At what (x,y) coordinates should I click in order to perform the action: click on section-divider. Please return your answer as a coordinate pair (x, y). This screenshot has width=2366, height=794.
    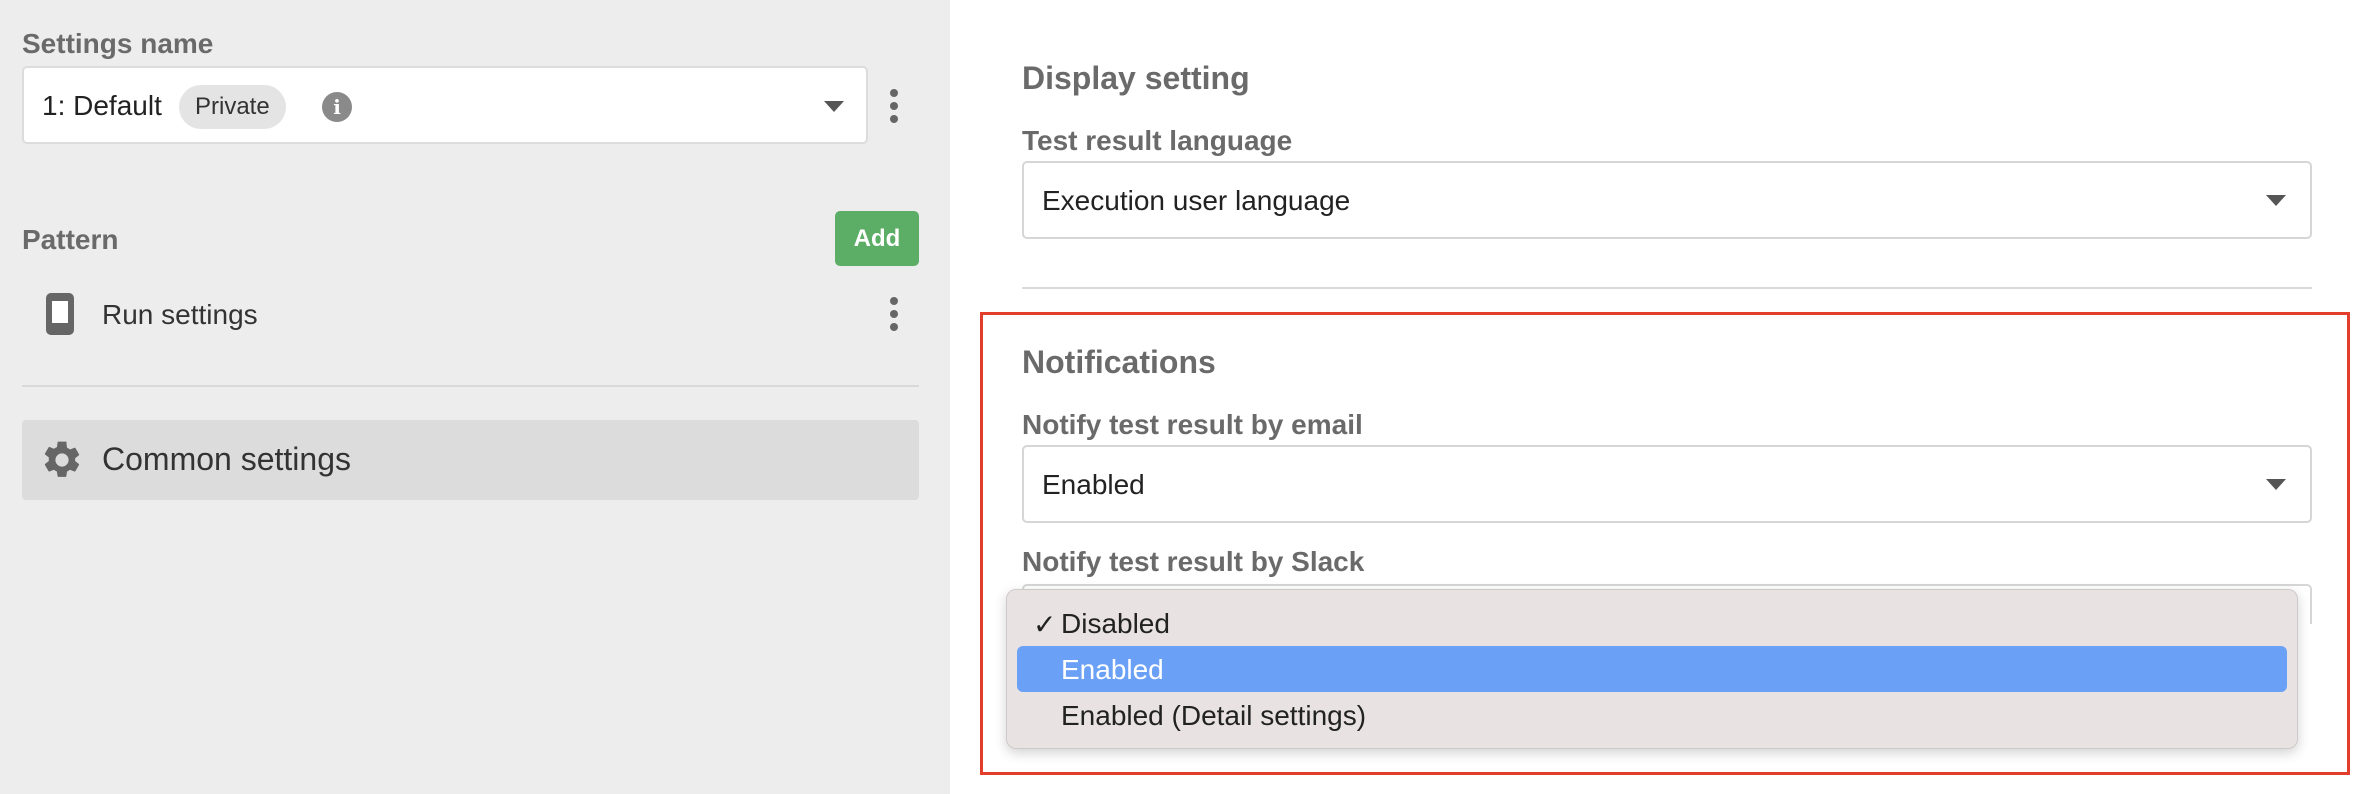
    Looking at the image, I should click on (1667, 288).